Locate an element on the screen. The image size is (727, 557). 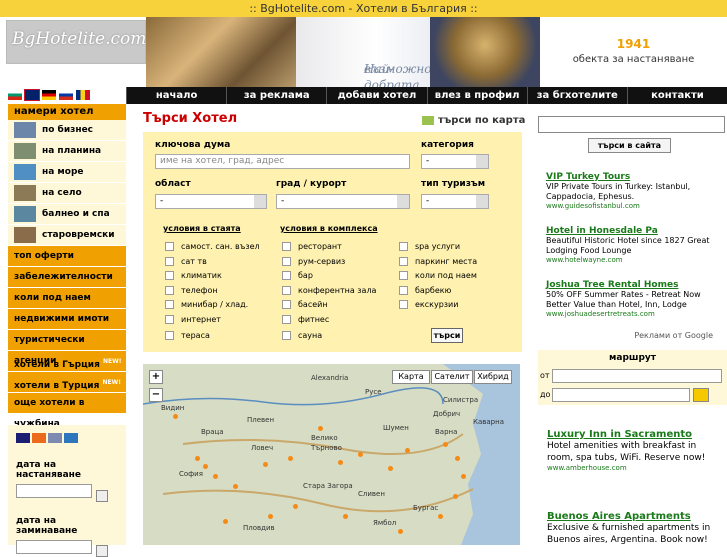
extra-option: барбекю is located at coordinates (425, 290).